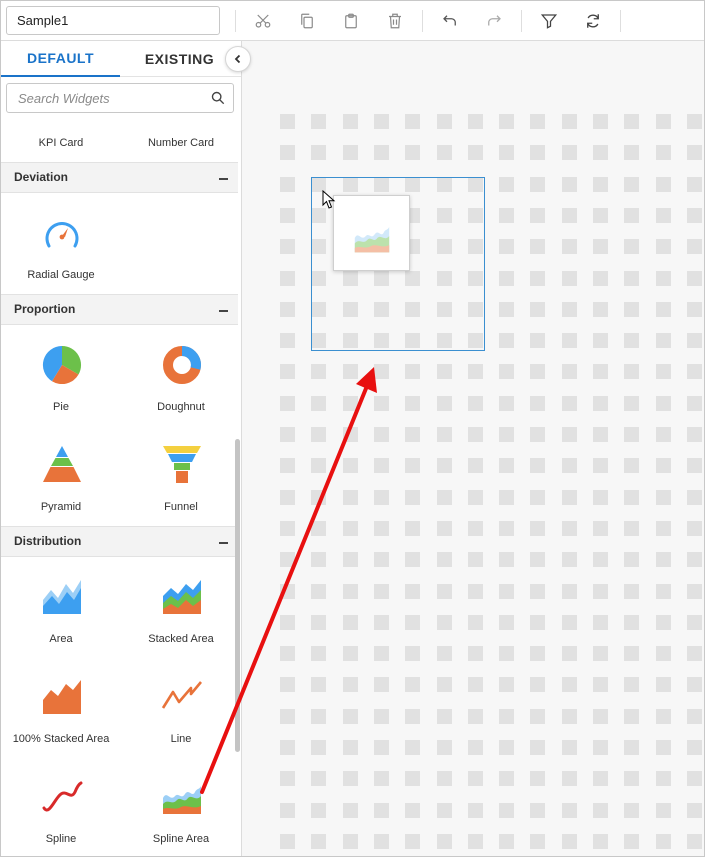  I want to click on tab-existing: EXISTING, so click(179, 59).